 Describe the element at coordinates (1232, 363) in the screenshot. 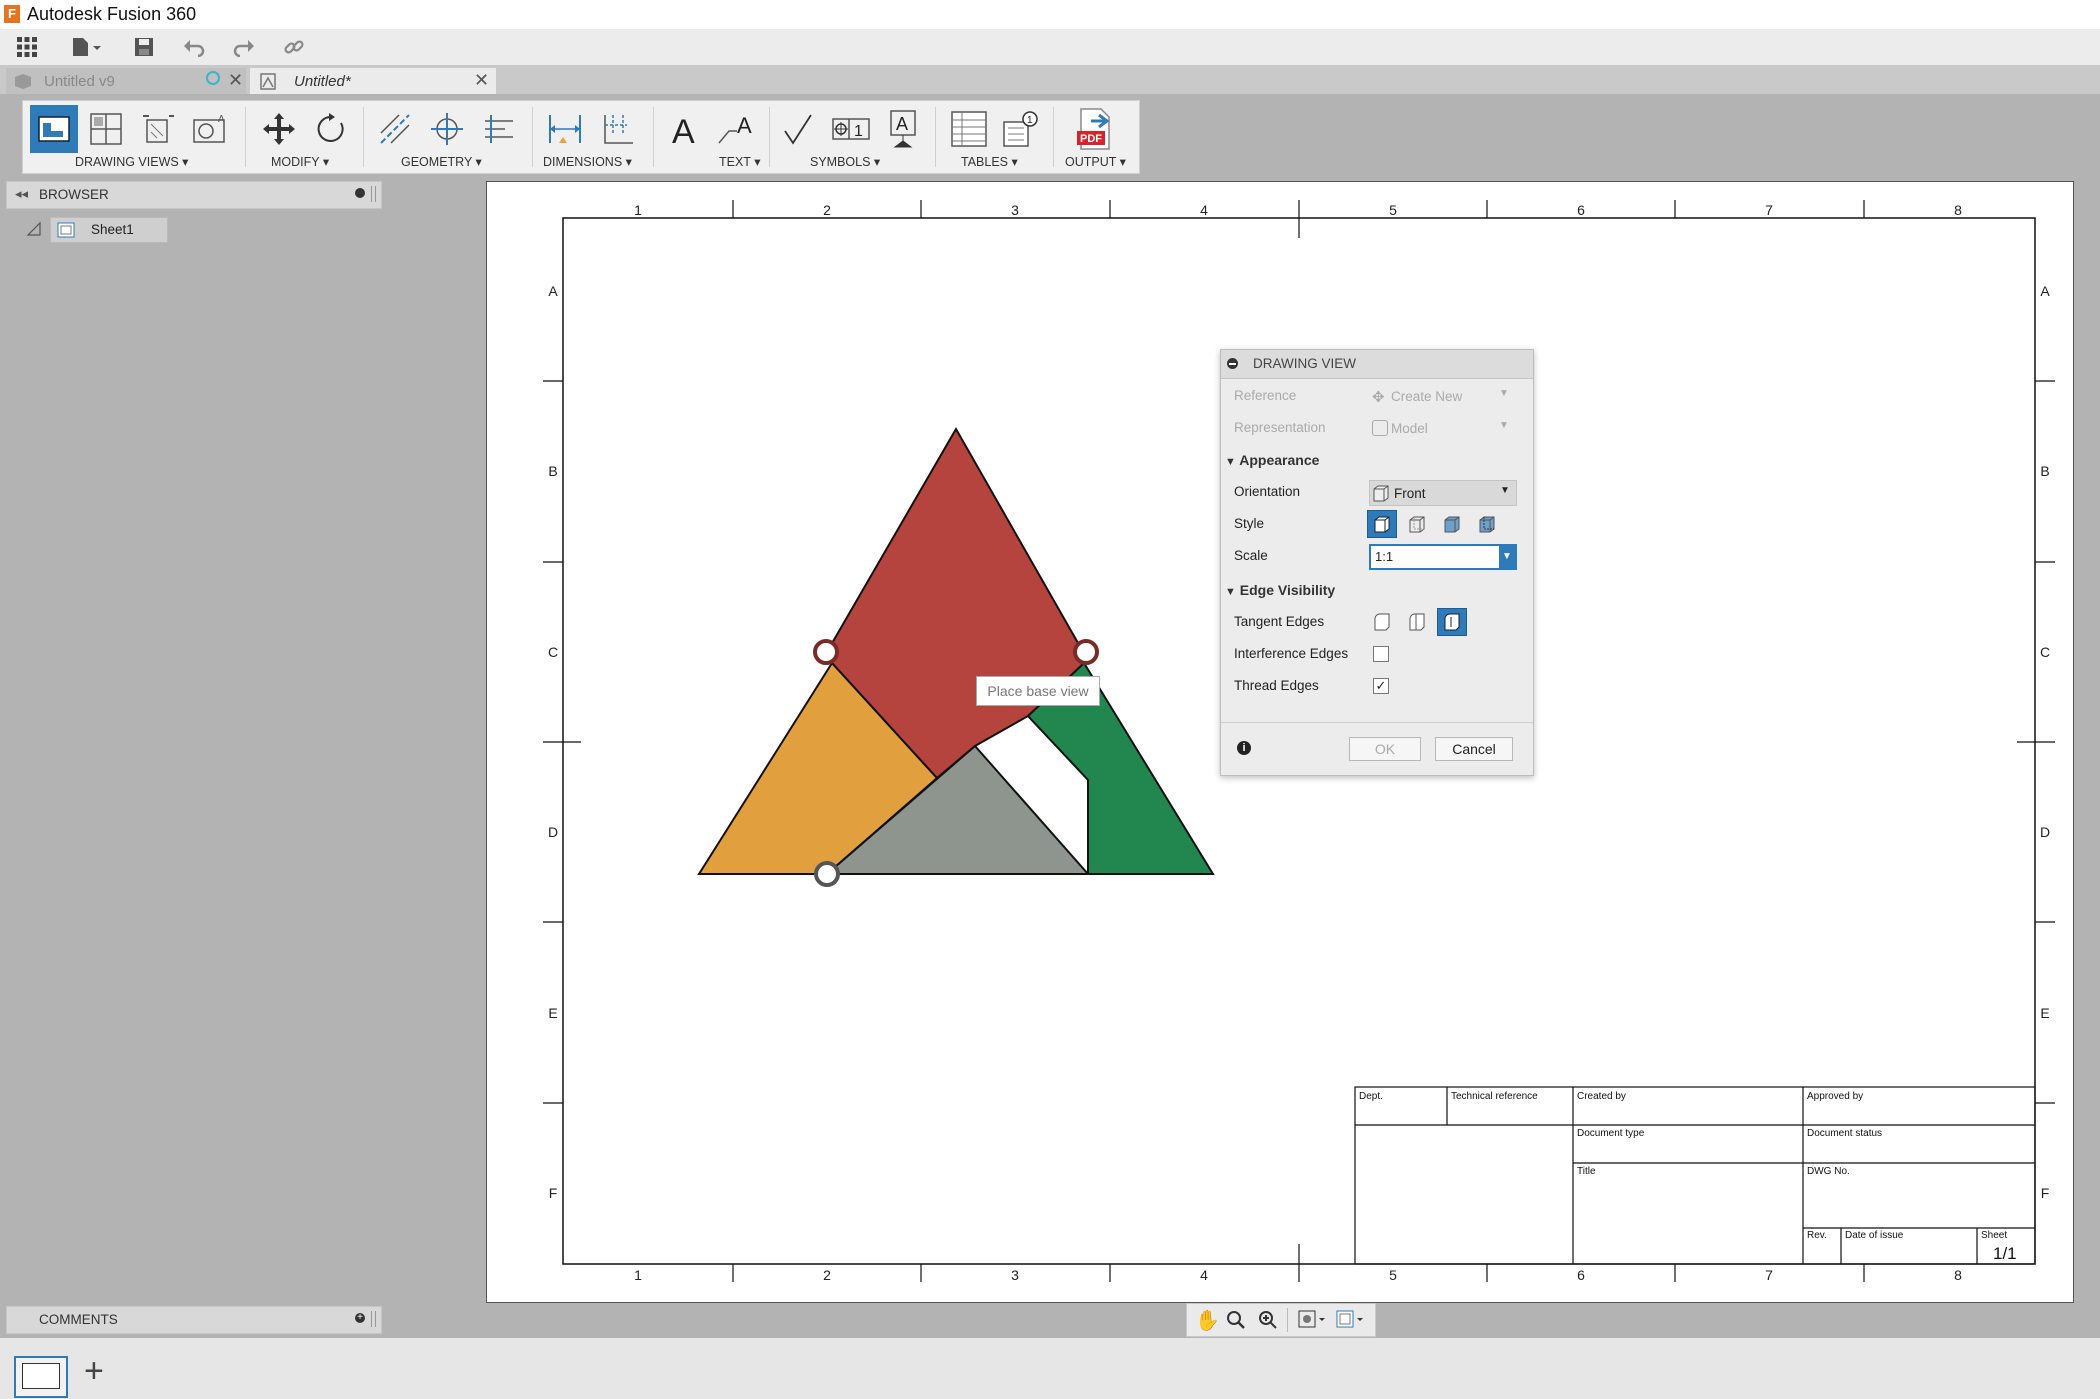

I see `collapse-dialog-icon` at that location.